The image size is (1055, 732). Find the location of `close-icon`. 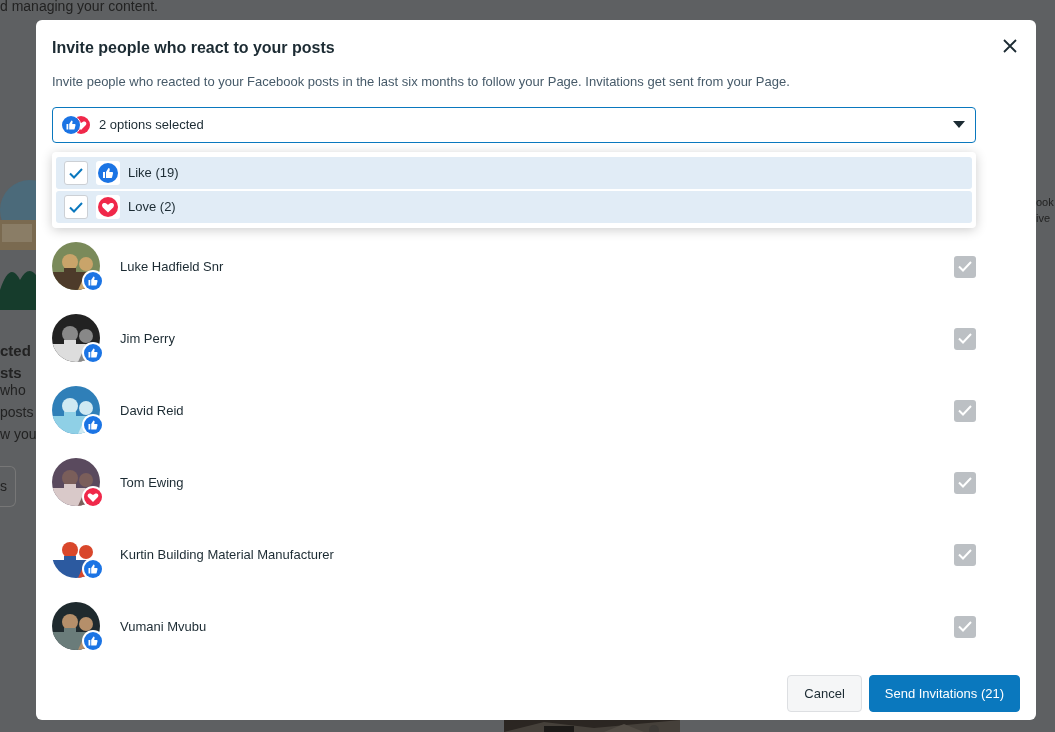

close-icon is located at coordinates (1010, 46).